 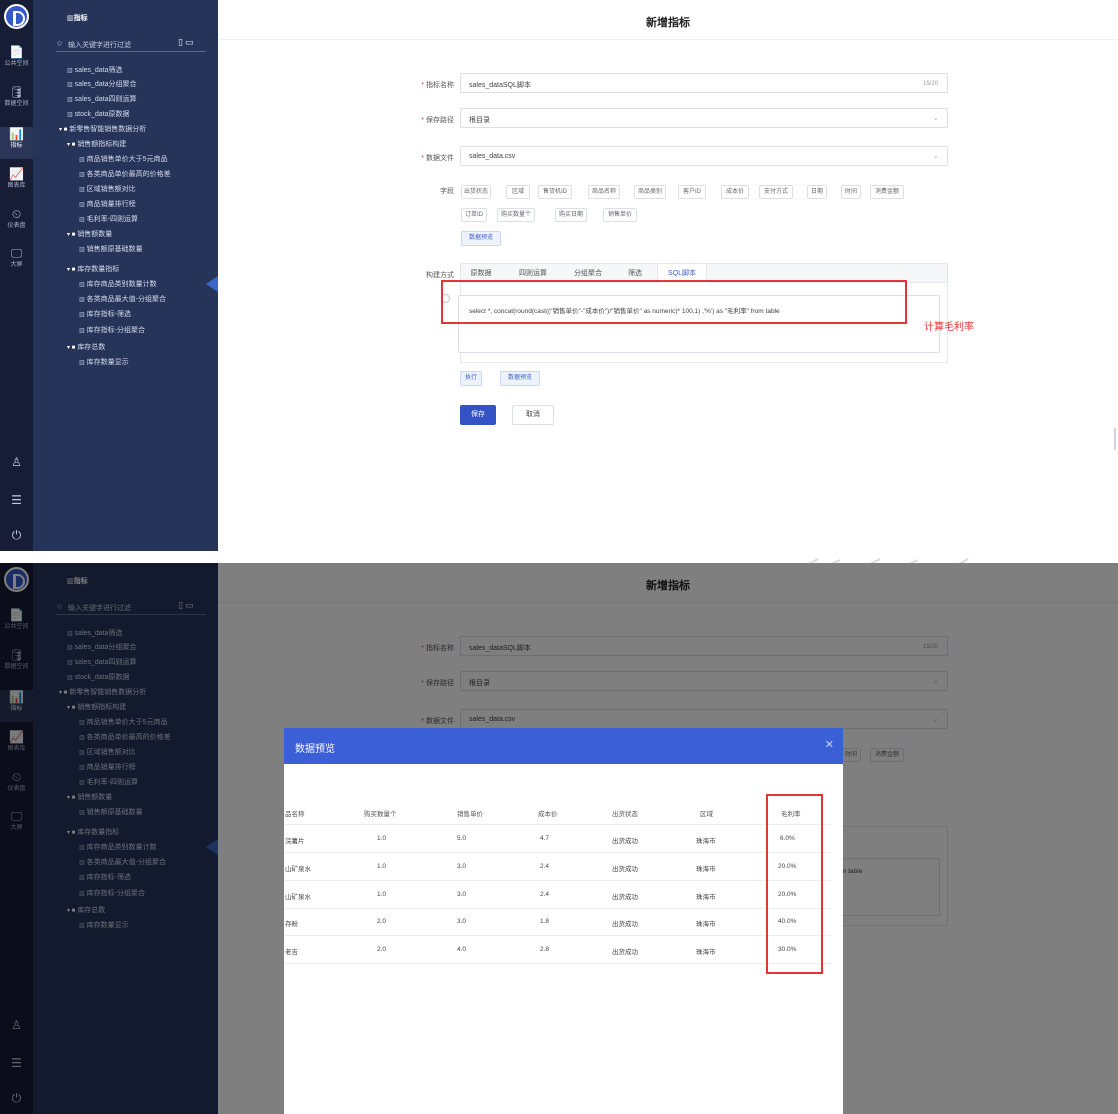 What do you see at coordinates (471, 378) in the screenshot?
I see `run-button: 执行` at bounding box center [471, 378].